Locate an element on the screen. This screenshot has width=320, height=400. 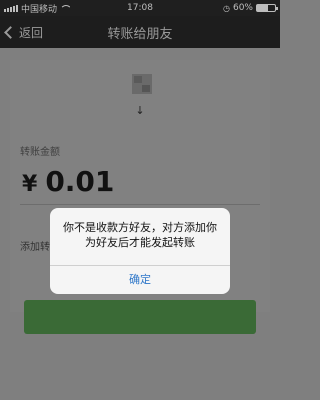
back-label: 返回 is located at coordinates (31, 32).